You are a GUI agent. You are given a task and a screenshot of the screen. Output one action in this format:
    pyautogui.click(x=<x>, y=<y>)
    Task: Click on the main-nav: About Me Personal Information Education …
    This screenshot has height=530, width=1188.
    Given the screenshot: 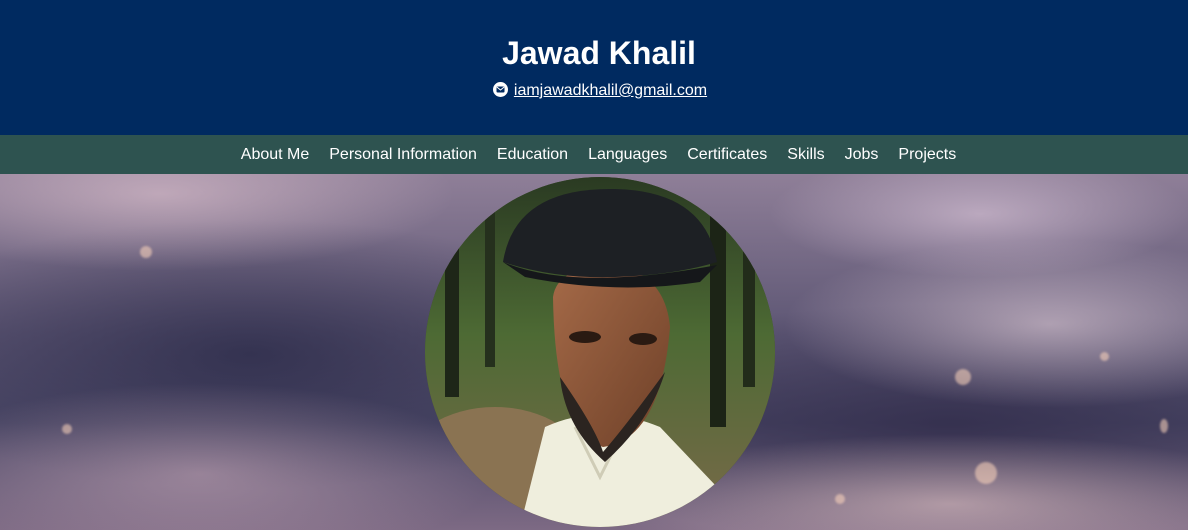 What is the action you would take?
    pyautogui.click(x=594, y=154)
    